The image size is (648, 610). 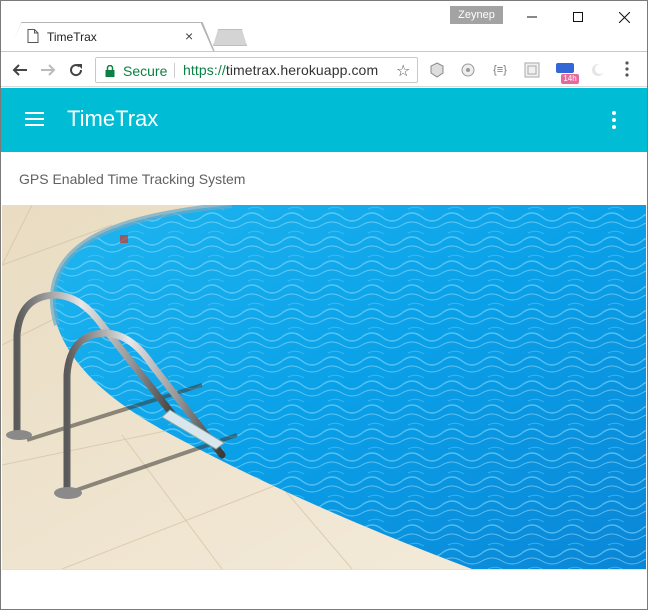 I want to click on extension-braces-icon: {≡}, so click(x=500, y=70).